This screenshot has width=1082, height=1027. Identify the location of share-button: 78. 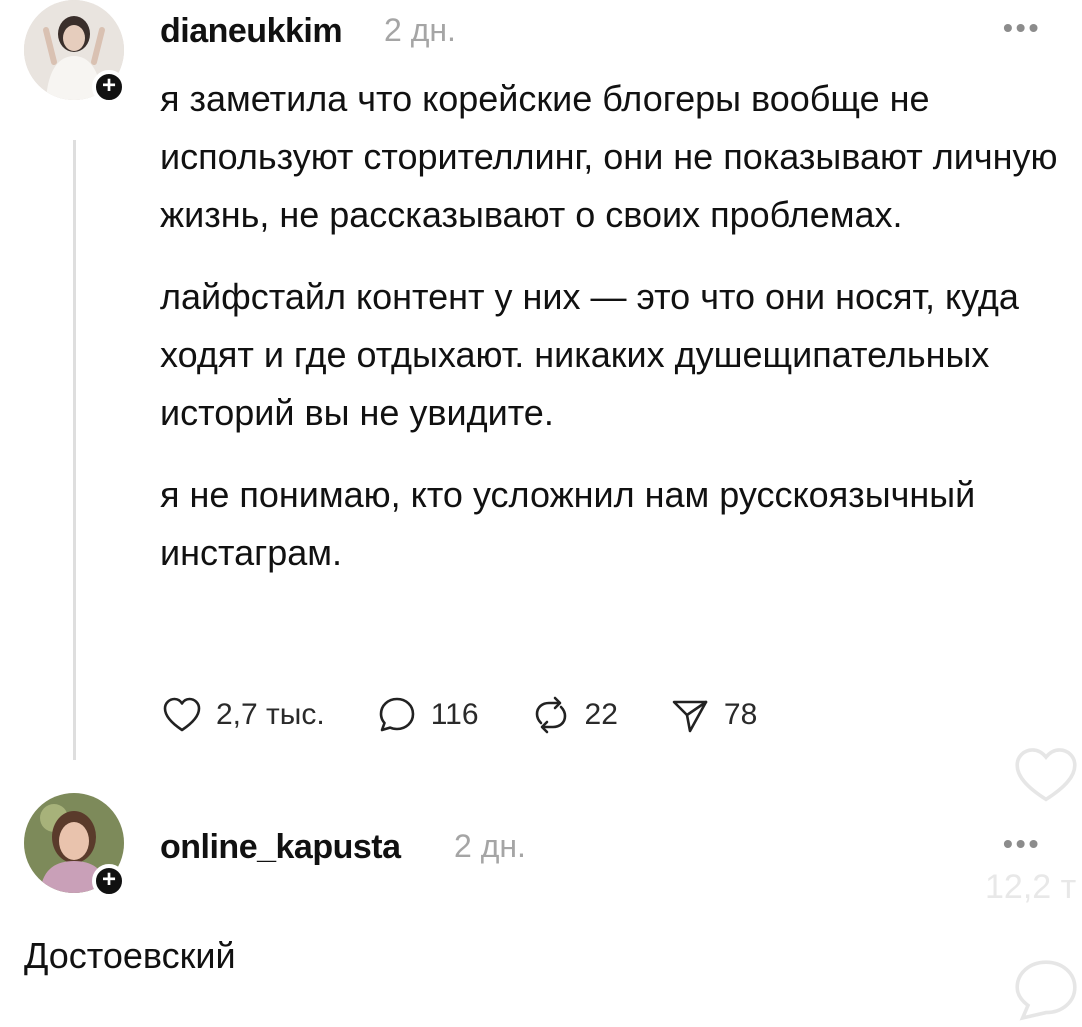
(712, 715).